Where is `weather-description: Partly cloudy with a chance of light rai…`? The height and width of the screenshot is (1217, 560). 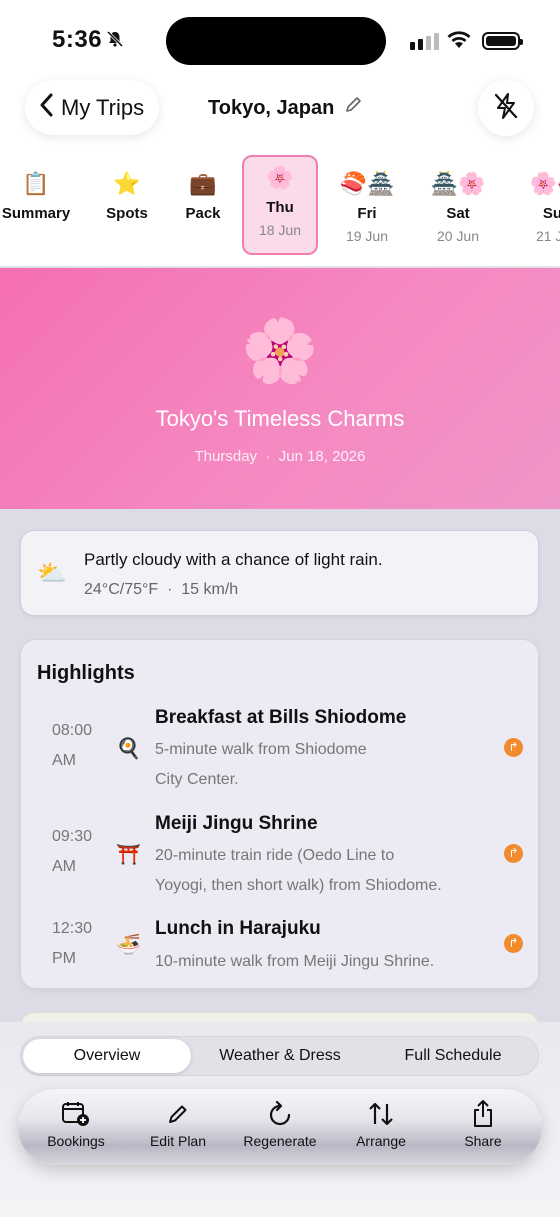
weather-description: Partly cloudy with a chance of light rai… is located at coordinates (233, 559).